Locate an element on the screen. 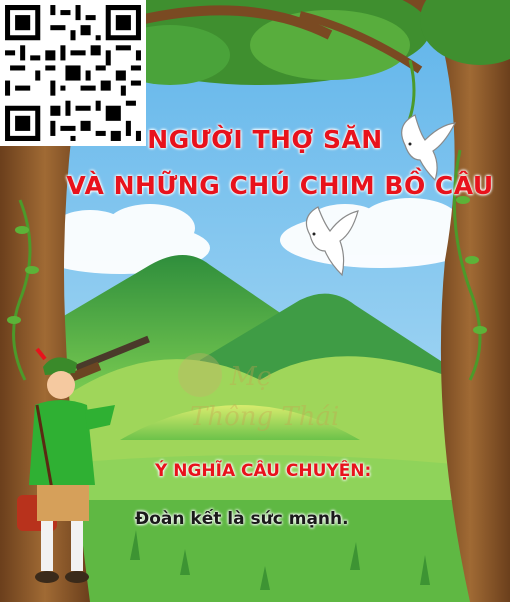 The width and height of the screenshot is (510, 602). story-title-line-1: NGƯỜI THỢ SĂN is located at coordinates (265, 139).